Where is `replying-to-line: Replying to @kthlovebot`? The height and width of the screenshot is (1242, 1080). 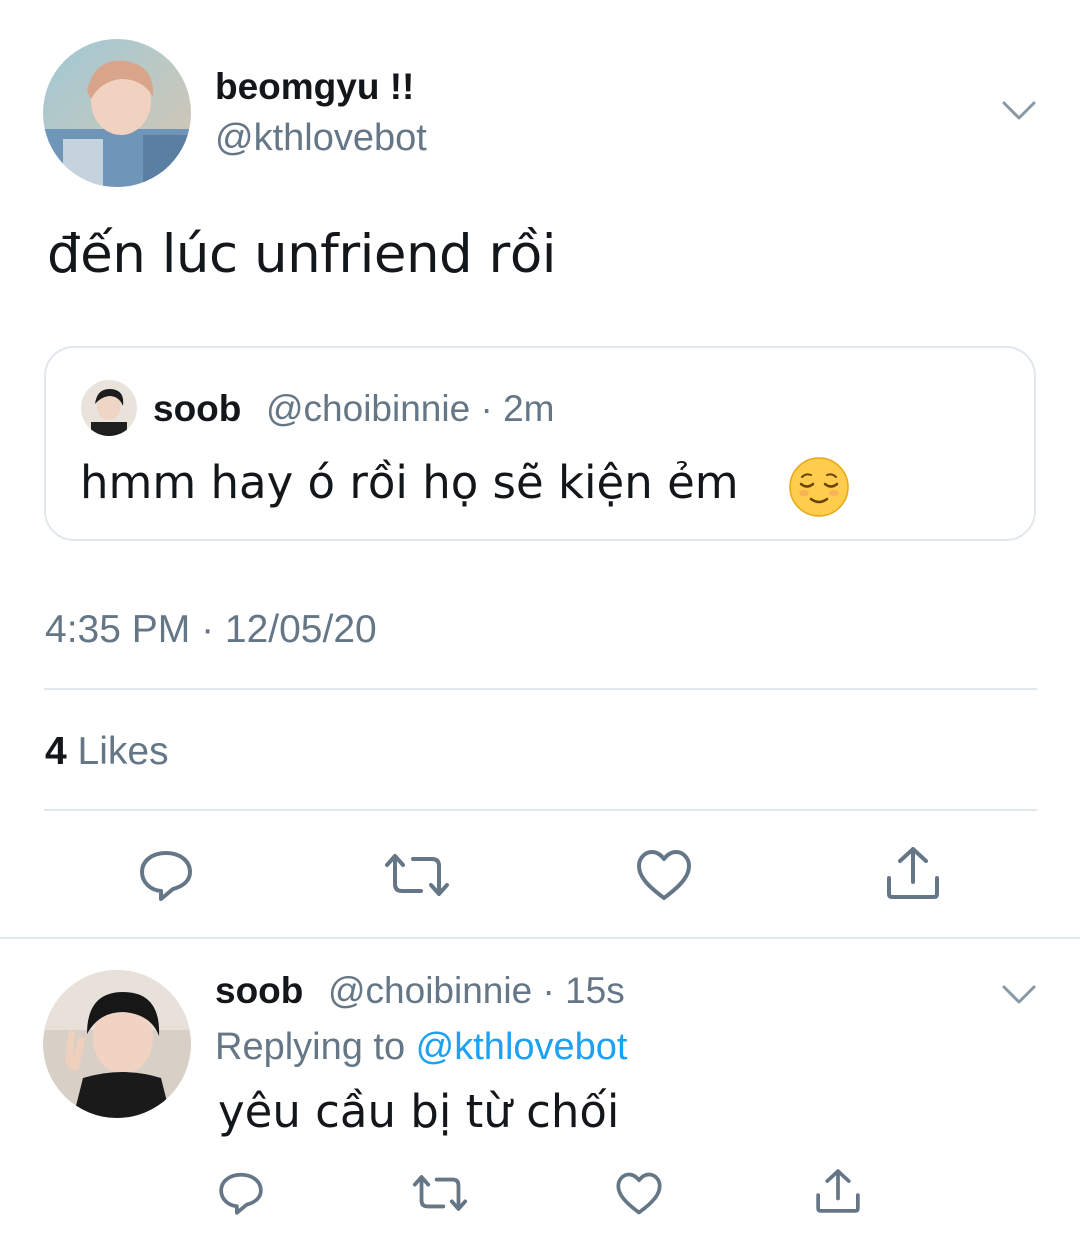 replying-to-line: Replying to @kthlovebot is located at coordinates (421, 1047).